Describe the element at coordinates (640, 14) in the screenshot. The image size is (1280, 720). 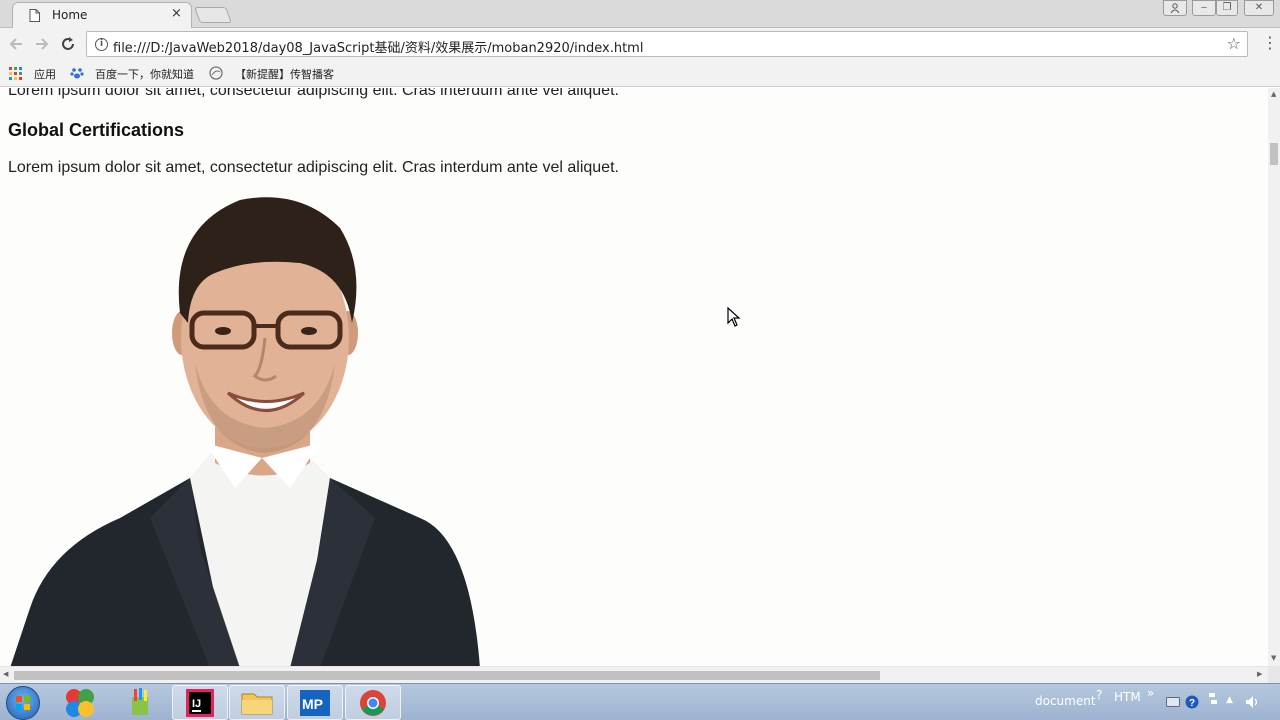
I see `title-bar: Home × ‒ ❐ ✕` at that location.